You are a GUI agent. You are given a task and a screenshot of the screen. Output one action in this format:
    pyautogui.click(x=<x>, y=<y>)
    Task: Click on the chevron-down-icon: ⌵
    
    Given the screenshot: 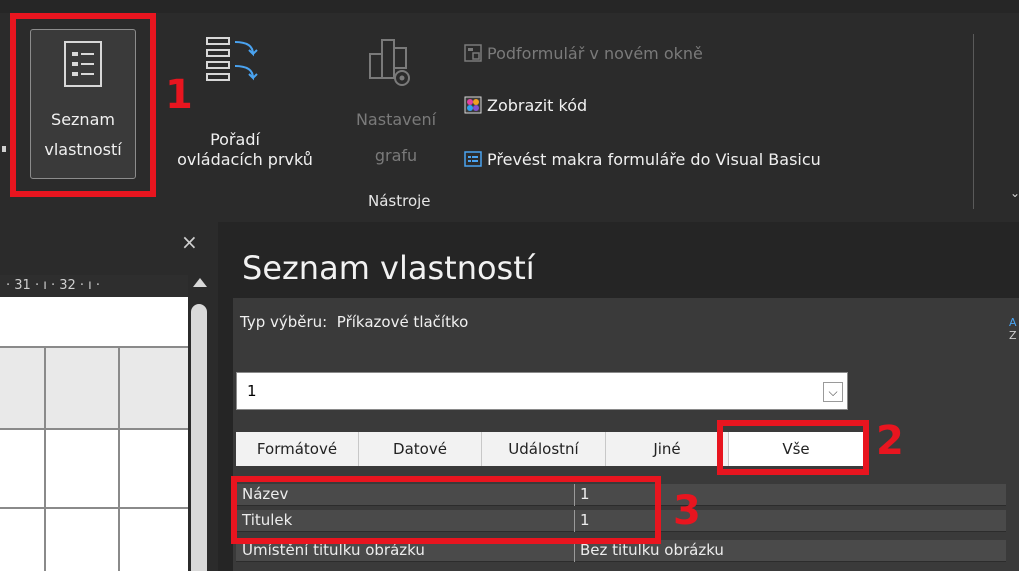 What is the action you would take?
    pyautogui.click(x=833, y=392)
    